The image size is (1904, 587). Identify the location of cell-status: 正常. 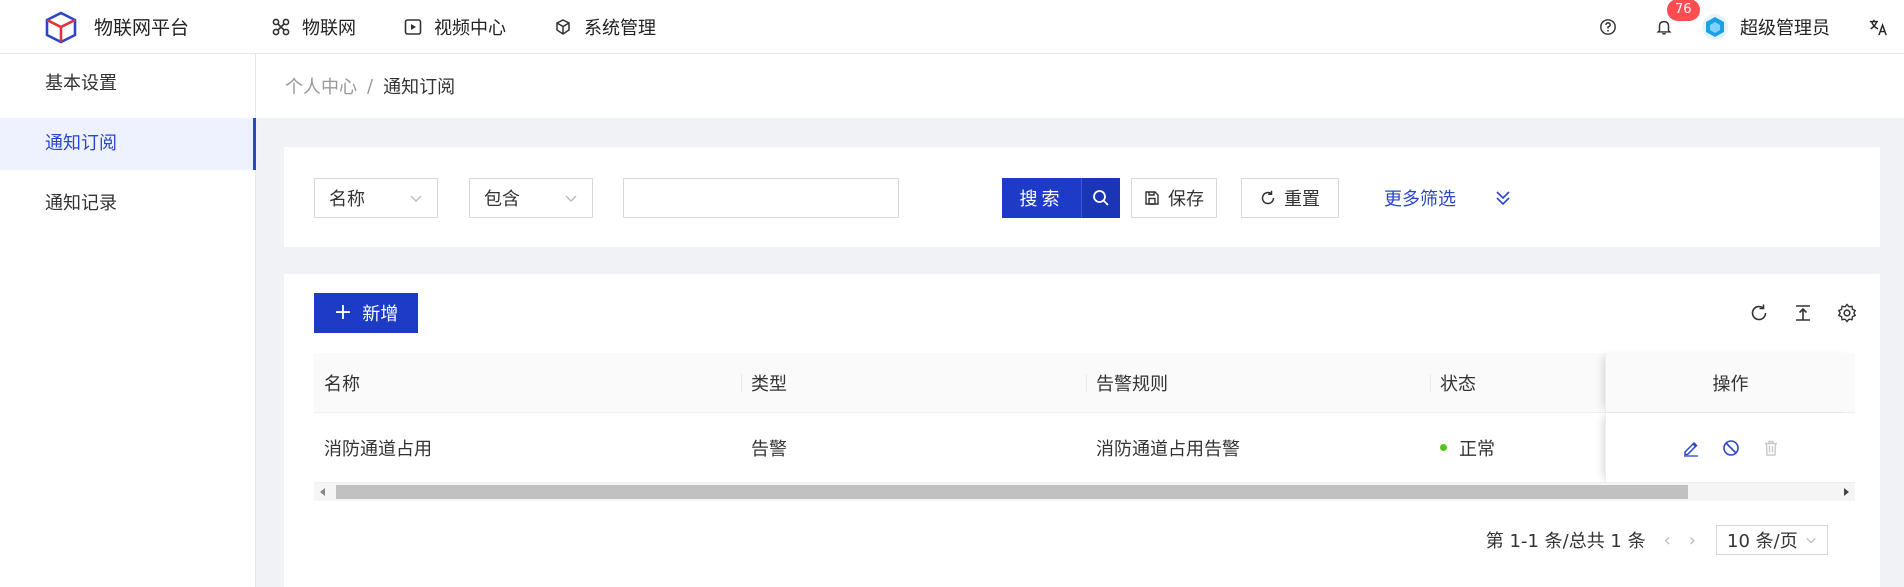
(1462, 447).